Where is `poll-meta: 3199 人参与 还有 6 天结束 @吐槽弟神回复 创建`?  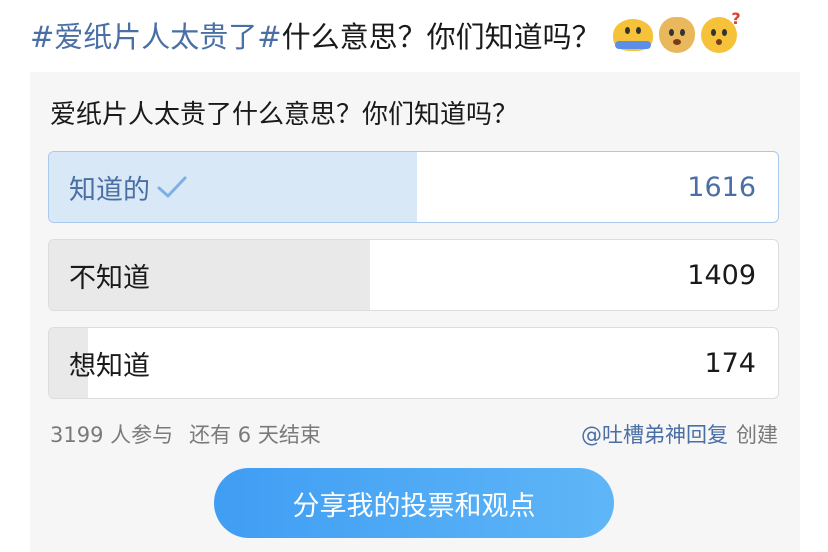 poll-meta: 3199 人参与 还有 6 天结束 @吐槽弟神回复 创建 is located at coordinates (414, 434).